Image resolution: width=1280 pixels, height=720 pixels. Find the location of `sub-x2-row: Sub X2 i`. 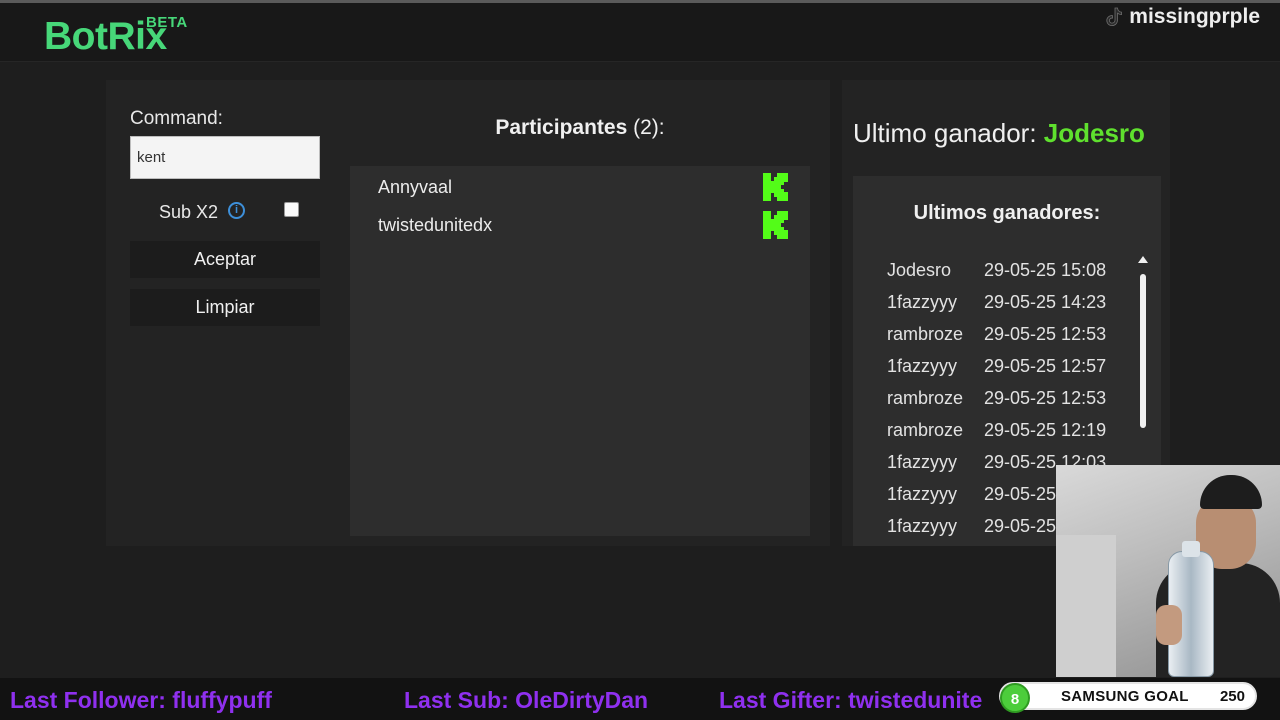

sub-x2-row: Sub X2 i is located at coordinates (225, 211).